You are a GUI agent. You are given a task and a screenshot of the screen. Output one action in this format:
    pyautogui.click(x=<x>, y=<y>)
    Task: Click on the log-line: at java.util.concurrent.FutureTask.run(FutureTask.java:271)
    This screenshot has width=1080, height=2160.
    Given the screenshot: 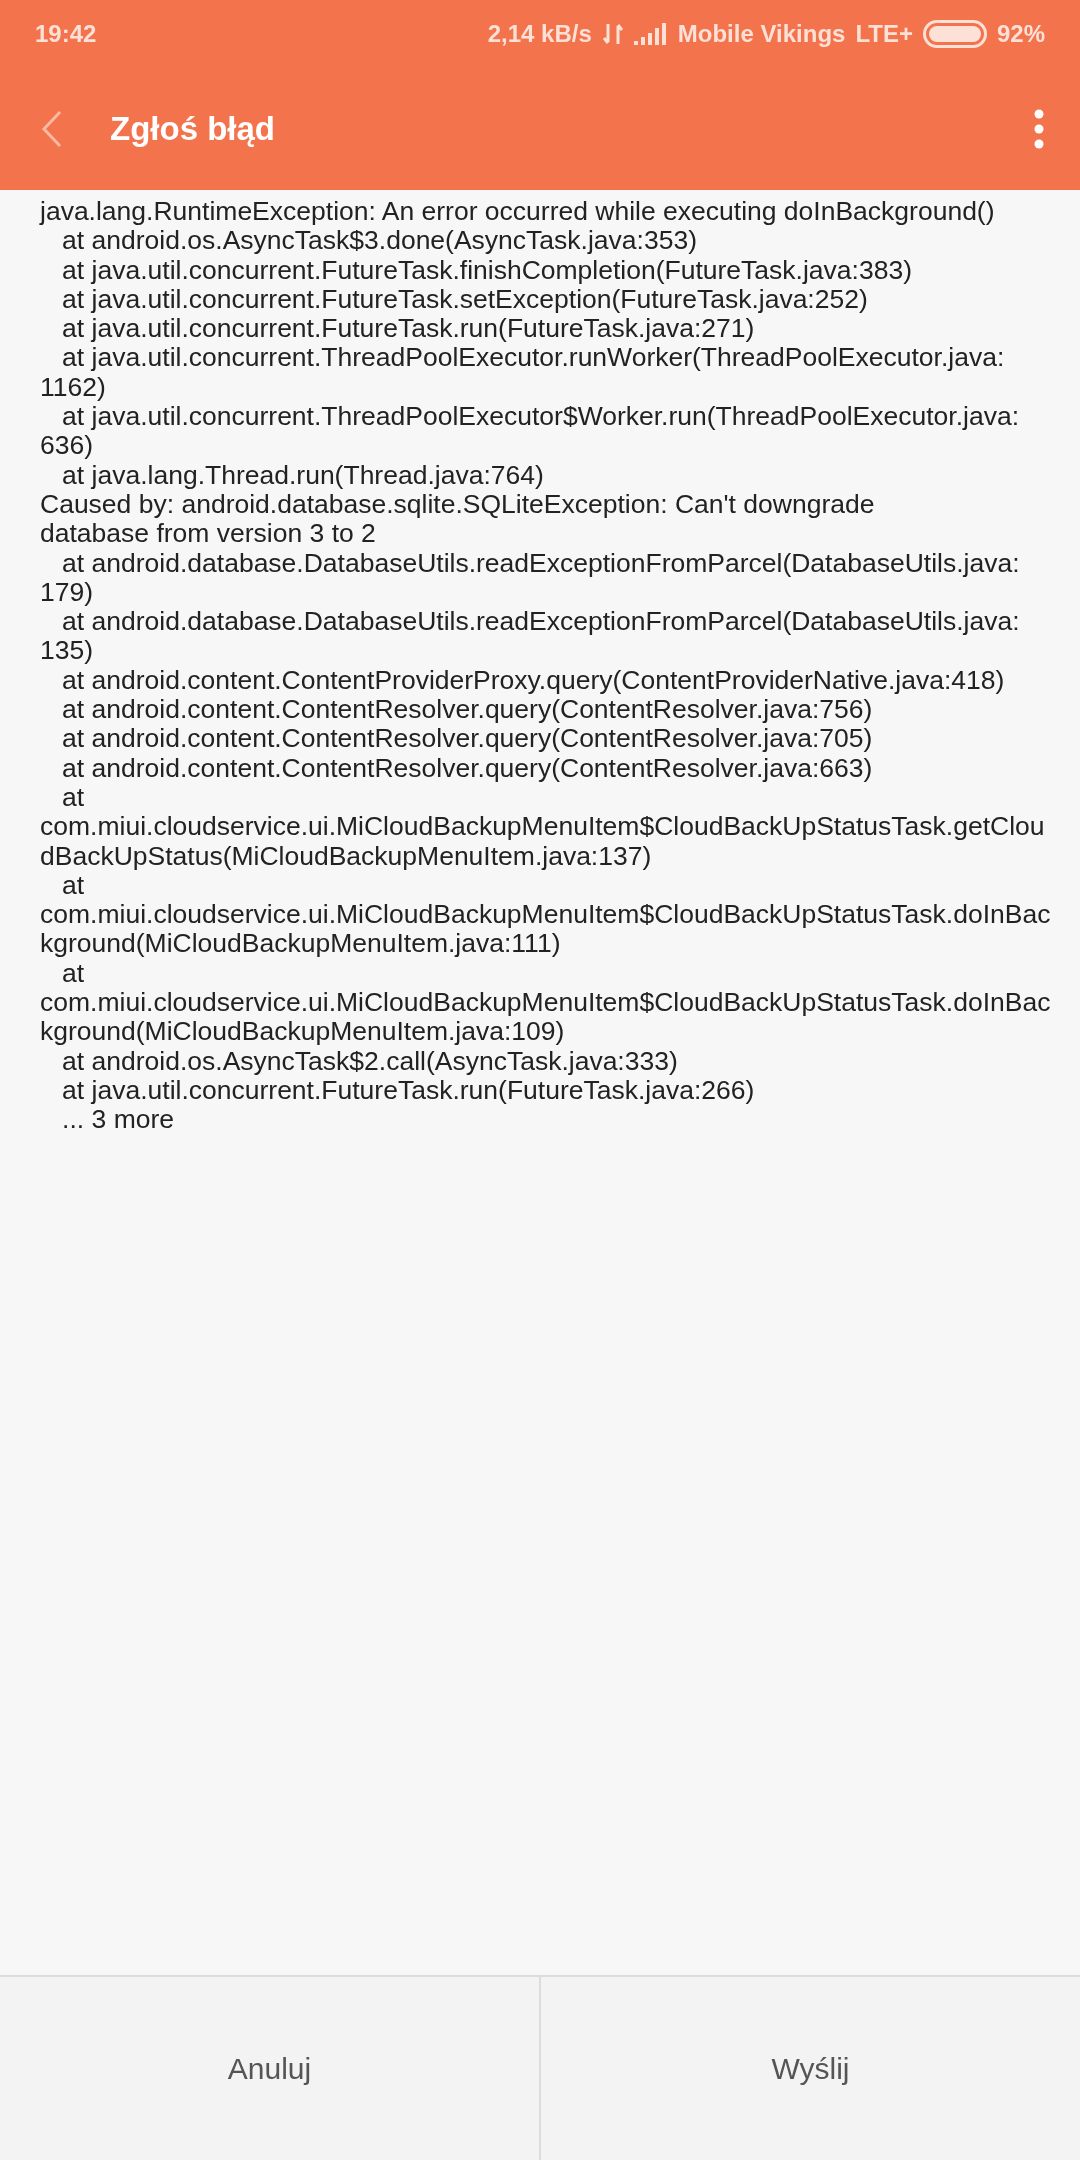 What is the action you would take?
    pyautogui.click(x=408, y=329)
    